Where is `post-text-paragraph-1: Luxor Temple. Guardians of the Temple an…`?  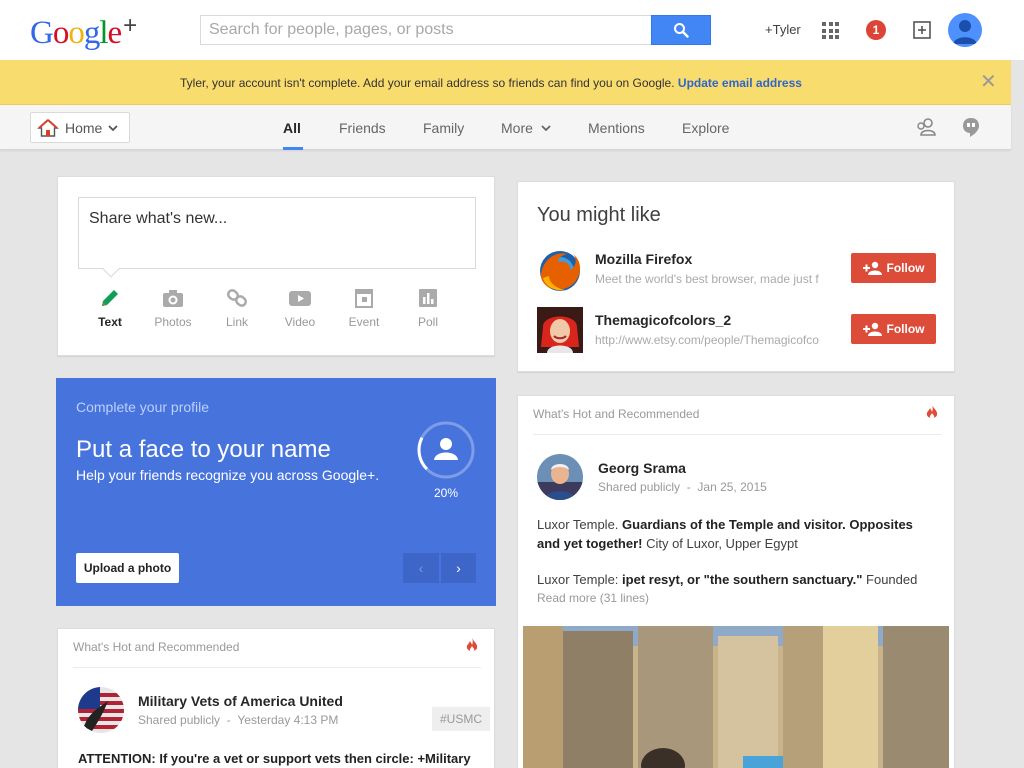 post-text-paragraph-1: Luxor Temple. Guardians of the Temple an… is located at coordinates (725, 534).